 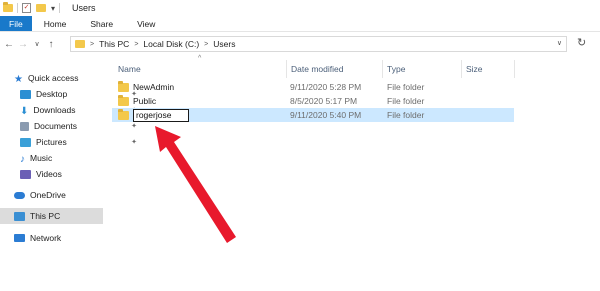 What do you see at coordinates (25, 142) in the screenshot?
I see `pictures-icon` at bounding box center [25, 142].